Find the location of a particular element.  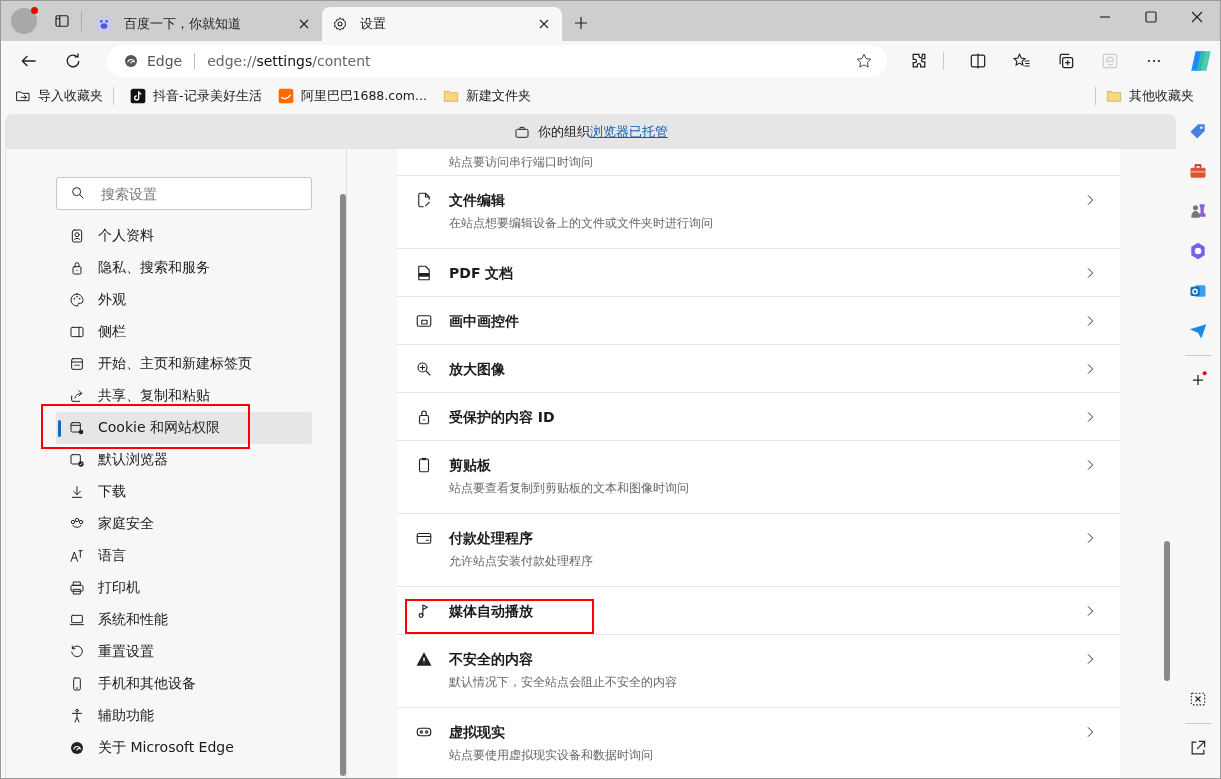

nav-item: 共享、复制和粘贴 is located at coordinates (184, 396).